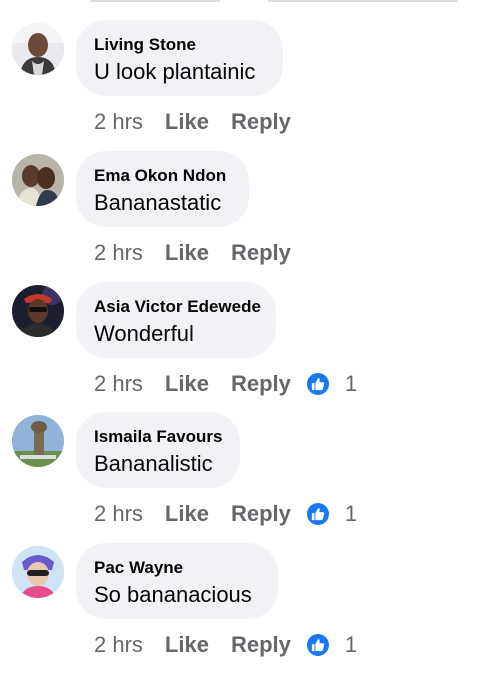 The width and height of the screenshot is (490, 674). What do you see at coordinates (158, 450) in the screenshot?
I see `comment-bubble: Ismaila Favours Bananalistic` at bounding box center [158, 450].